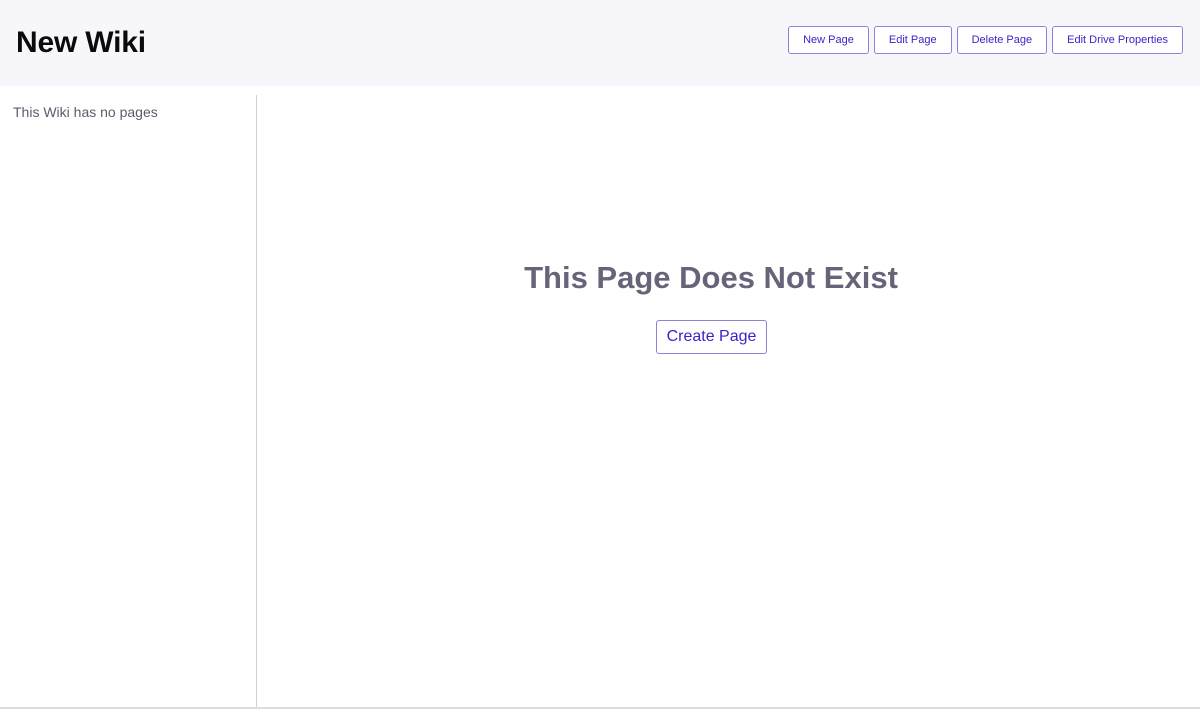  What do you see at coordinates (1002, 40) in the screenshot?
I see `delete-page-button: Delete Page` at bounding box center [1002, 40].